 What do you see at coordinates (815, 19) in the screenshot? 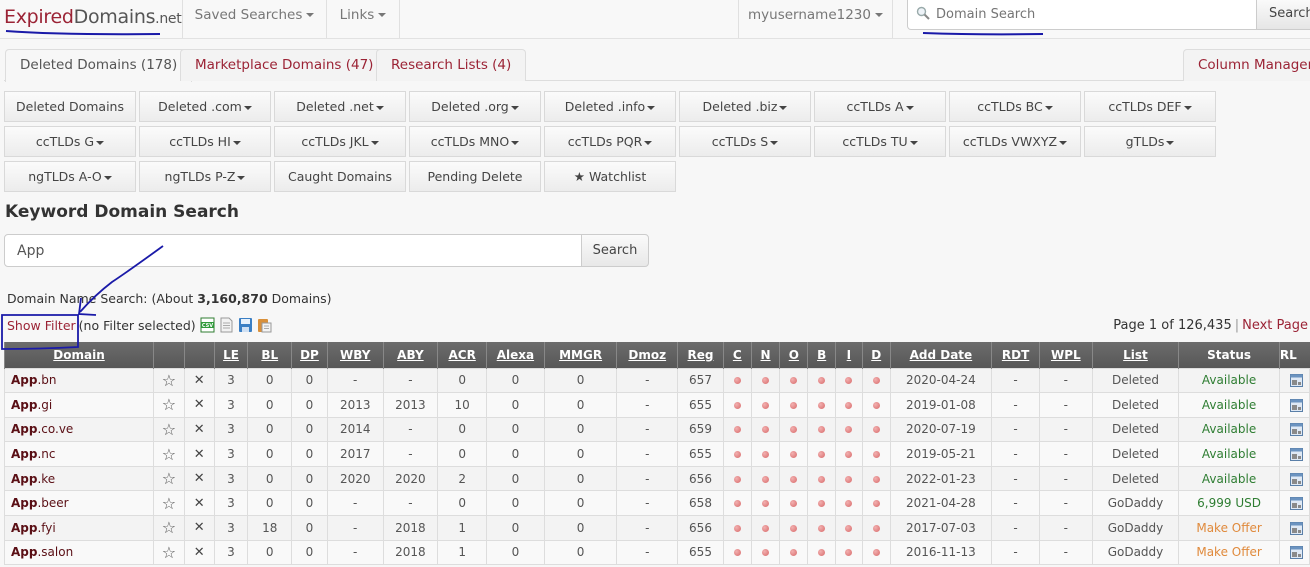
I see `nav-user-menu: myusername1230` at bounding box center [815, 19].